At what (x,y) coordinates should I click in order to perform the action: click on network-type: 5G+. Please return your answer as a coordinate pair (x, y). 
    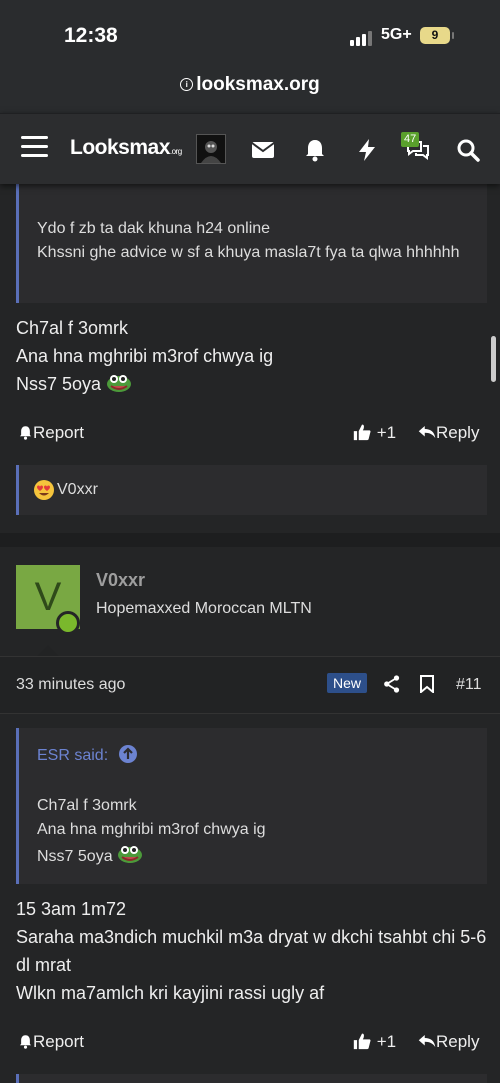
    Looking at the image, I should click on (396, 34).